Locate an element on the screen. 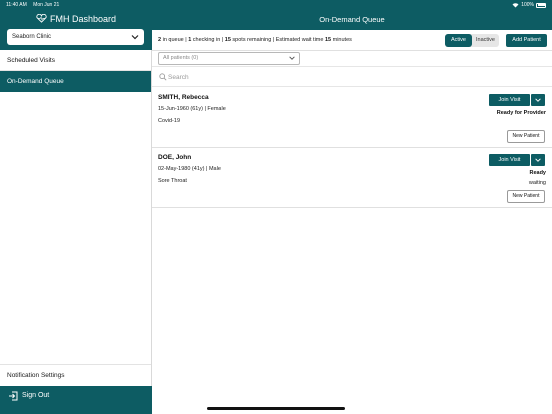 This screenshot has width=552, height=414. status-time: 11:40 AM is located at coordinates (16, 5).